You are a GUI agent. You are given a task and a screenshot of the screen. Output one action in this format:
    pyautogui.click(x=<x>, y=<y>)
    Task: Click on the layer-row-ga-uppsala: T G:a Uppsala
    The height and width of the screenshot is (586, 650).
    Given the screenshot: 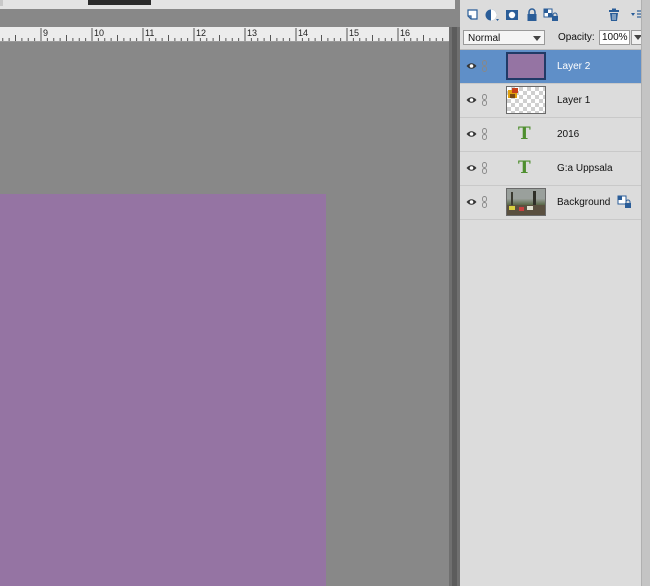 What is the action you would take?
    pyautogui.click(x=551, y=169)
    